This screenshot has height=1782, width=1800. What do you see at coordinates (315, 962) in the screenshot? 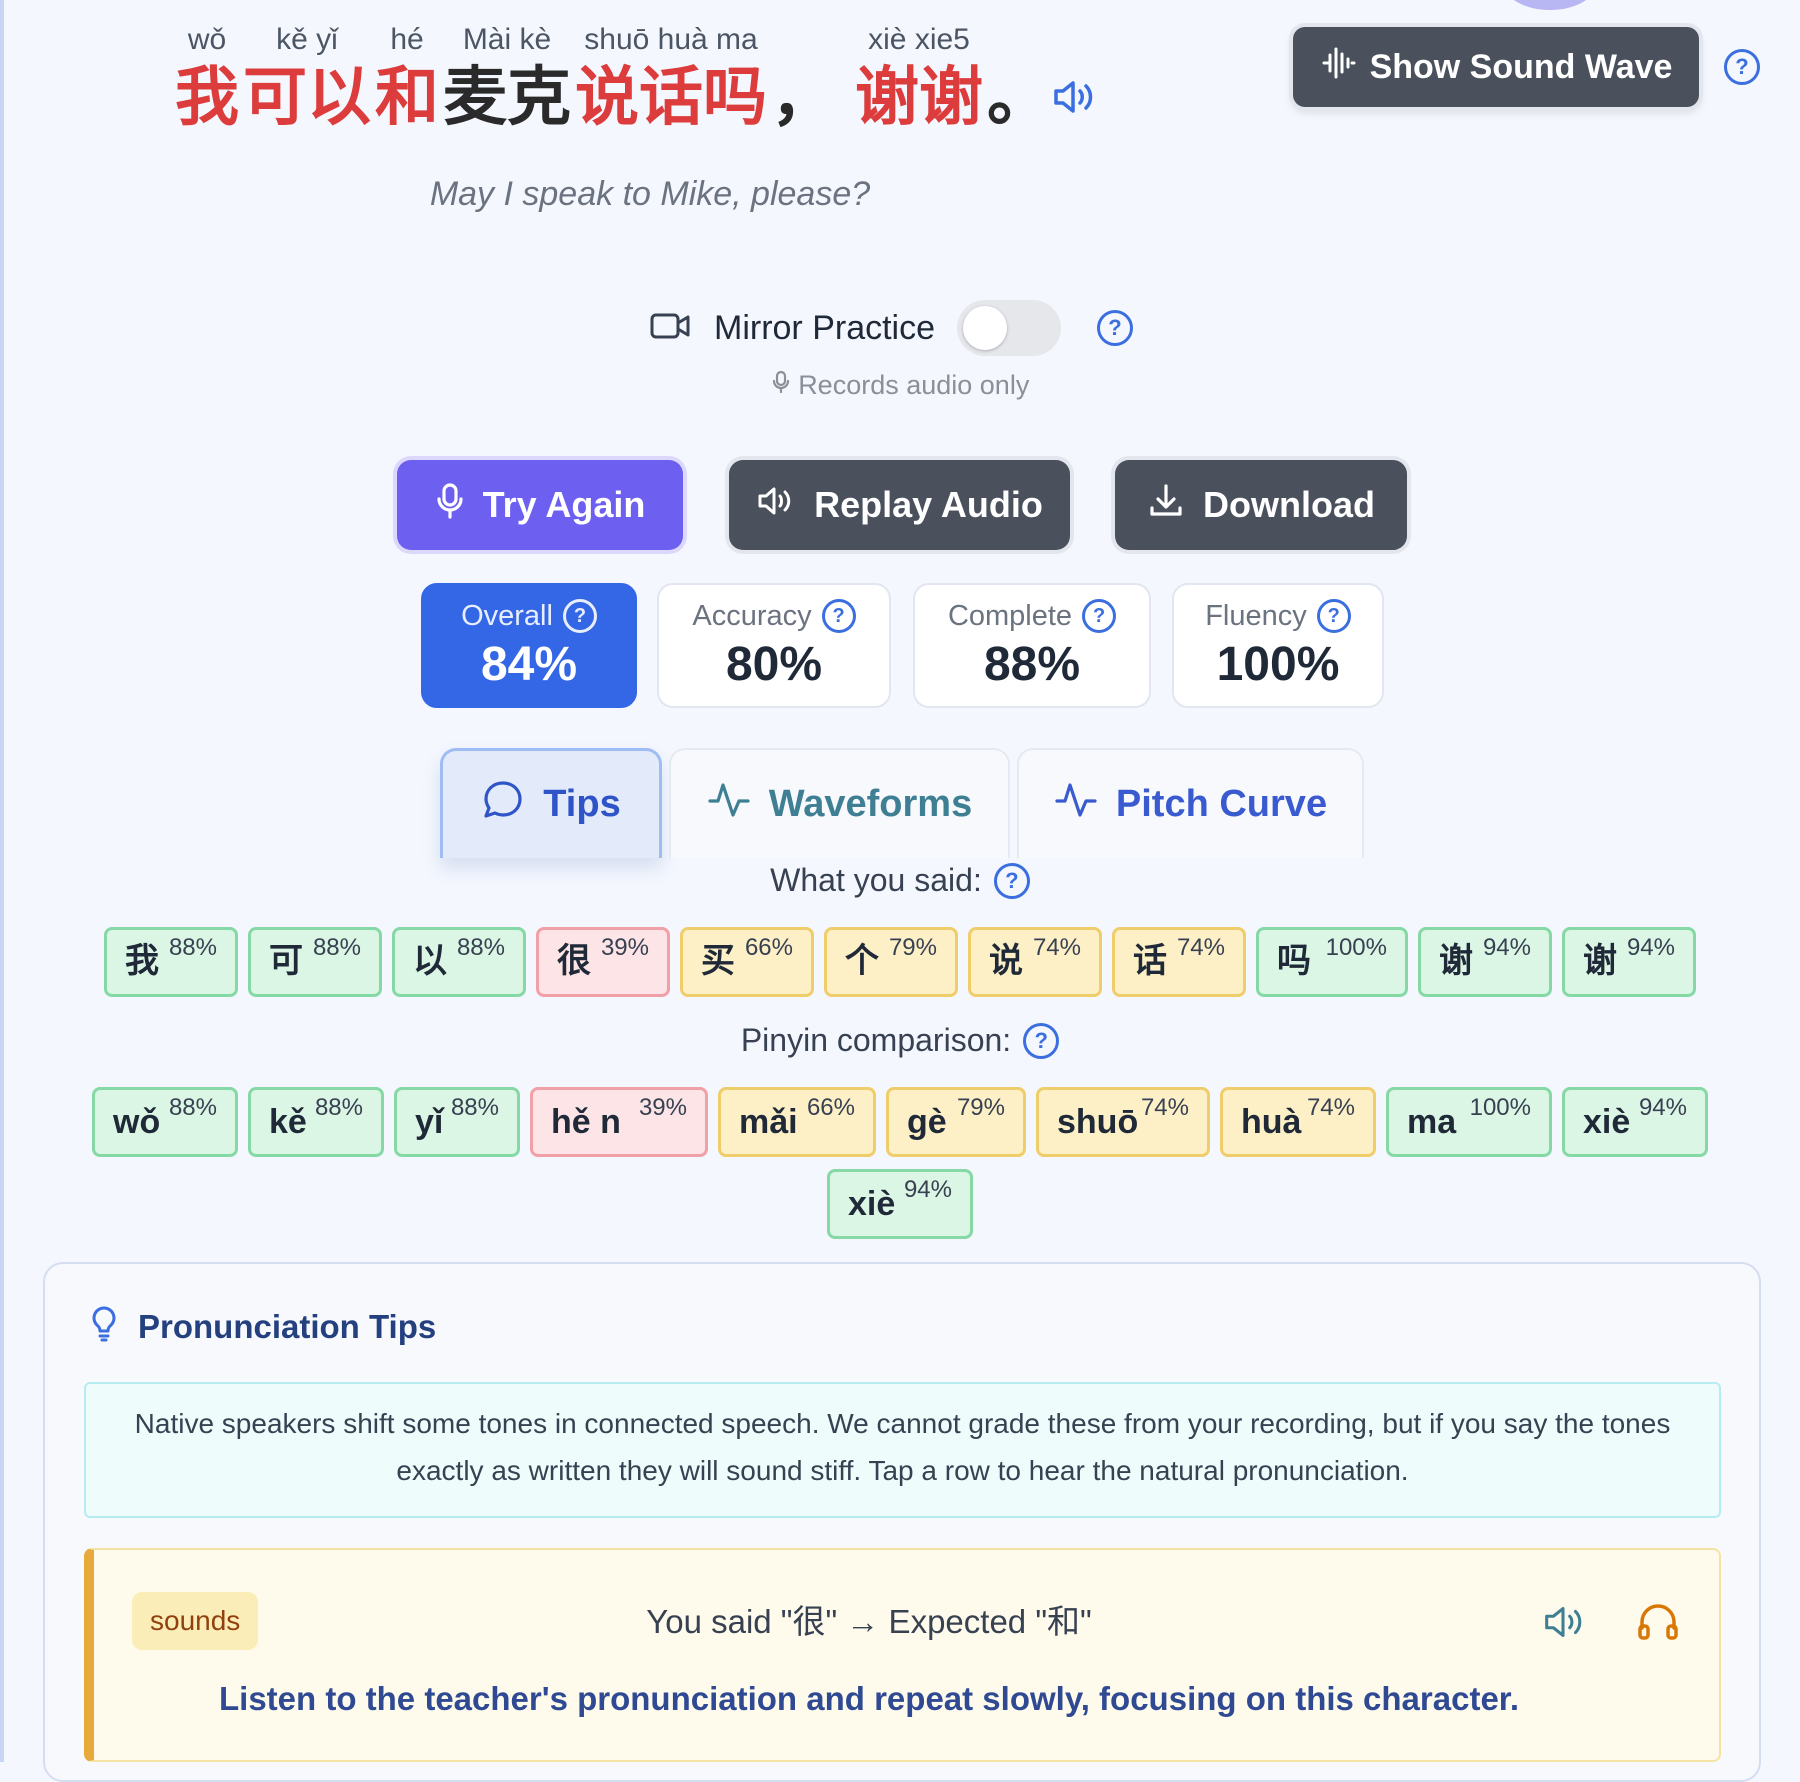
I see `character-chip: 可 88%` at bounding box center [315, 962].